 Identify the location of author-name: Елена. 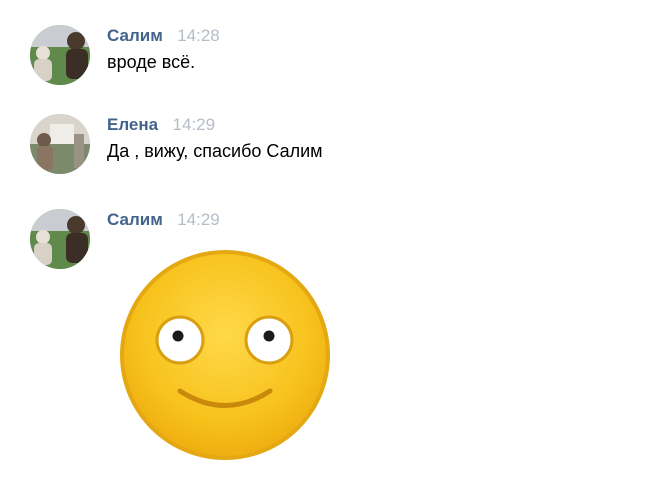
(132, 124).